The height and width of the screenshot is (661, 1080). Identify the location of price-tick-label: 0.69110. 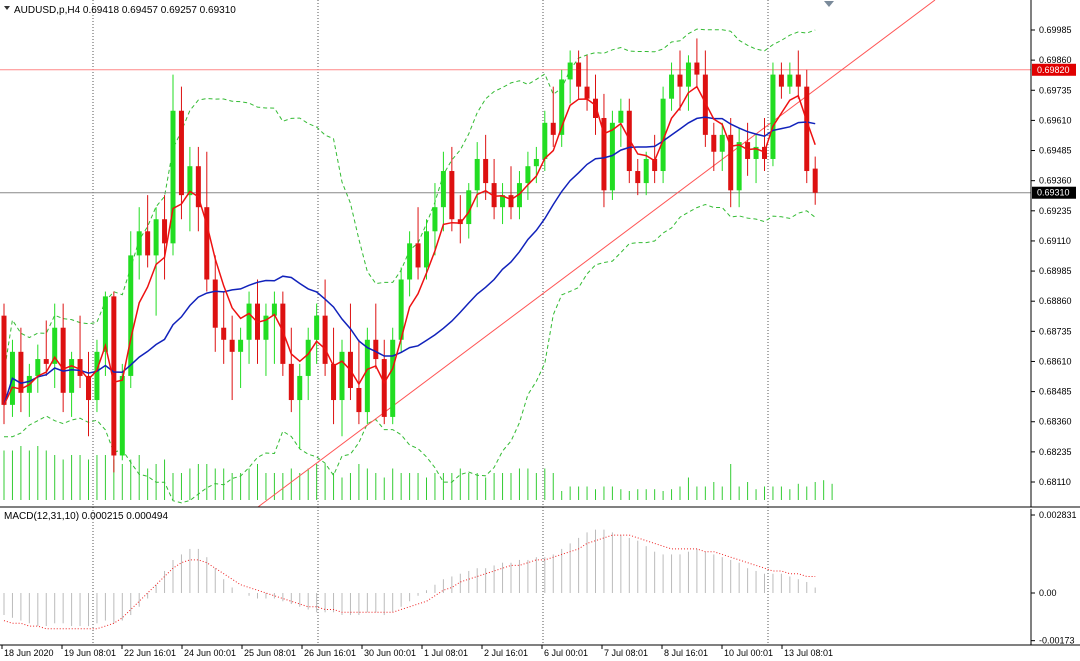
(1055, 241).